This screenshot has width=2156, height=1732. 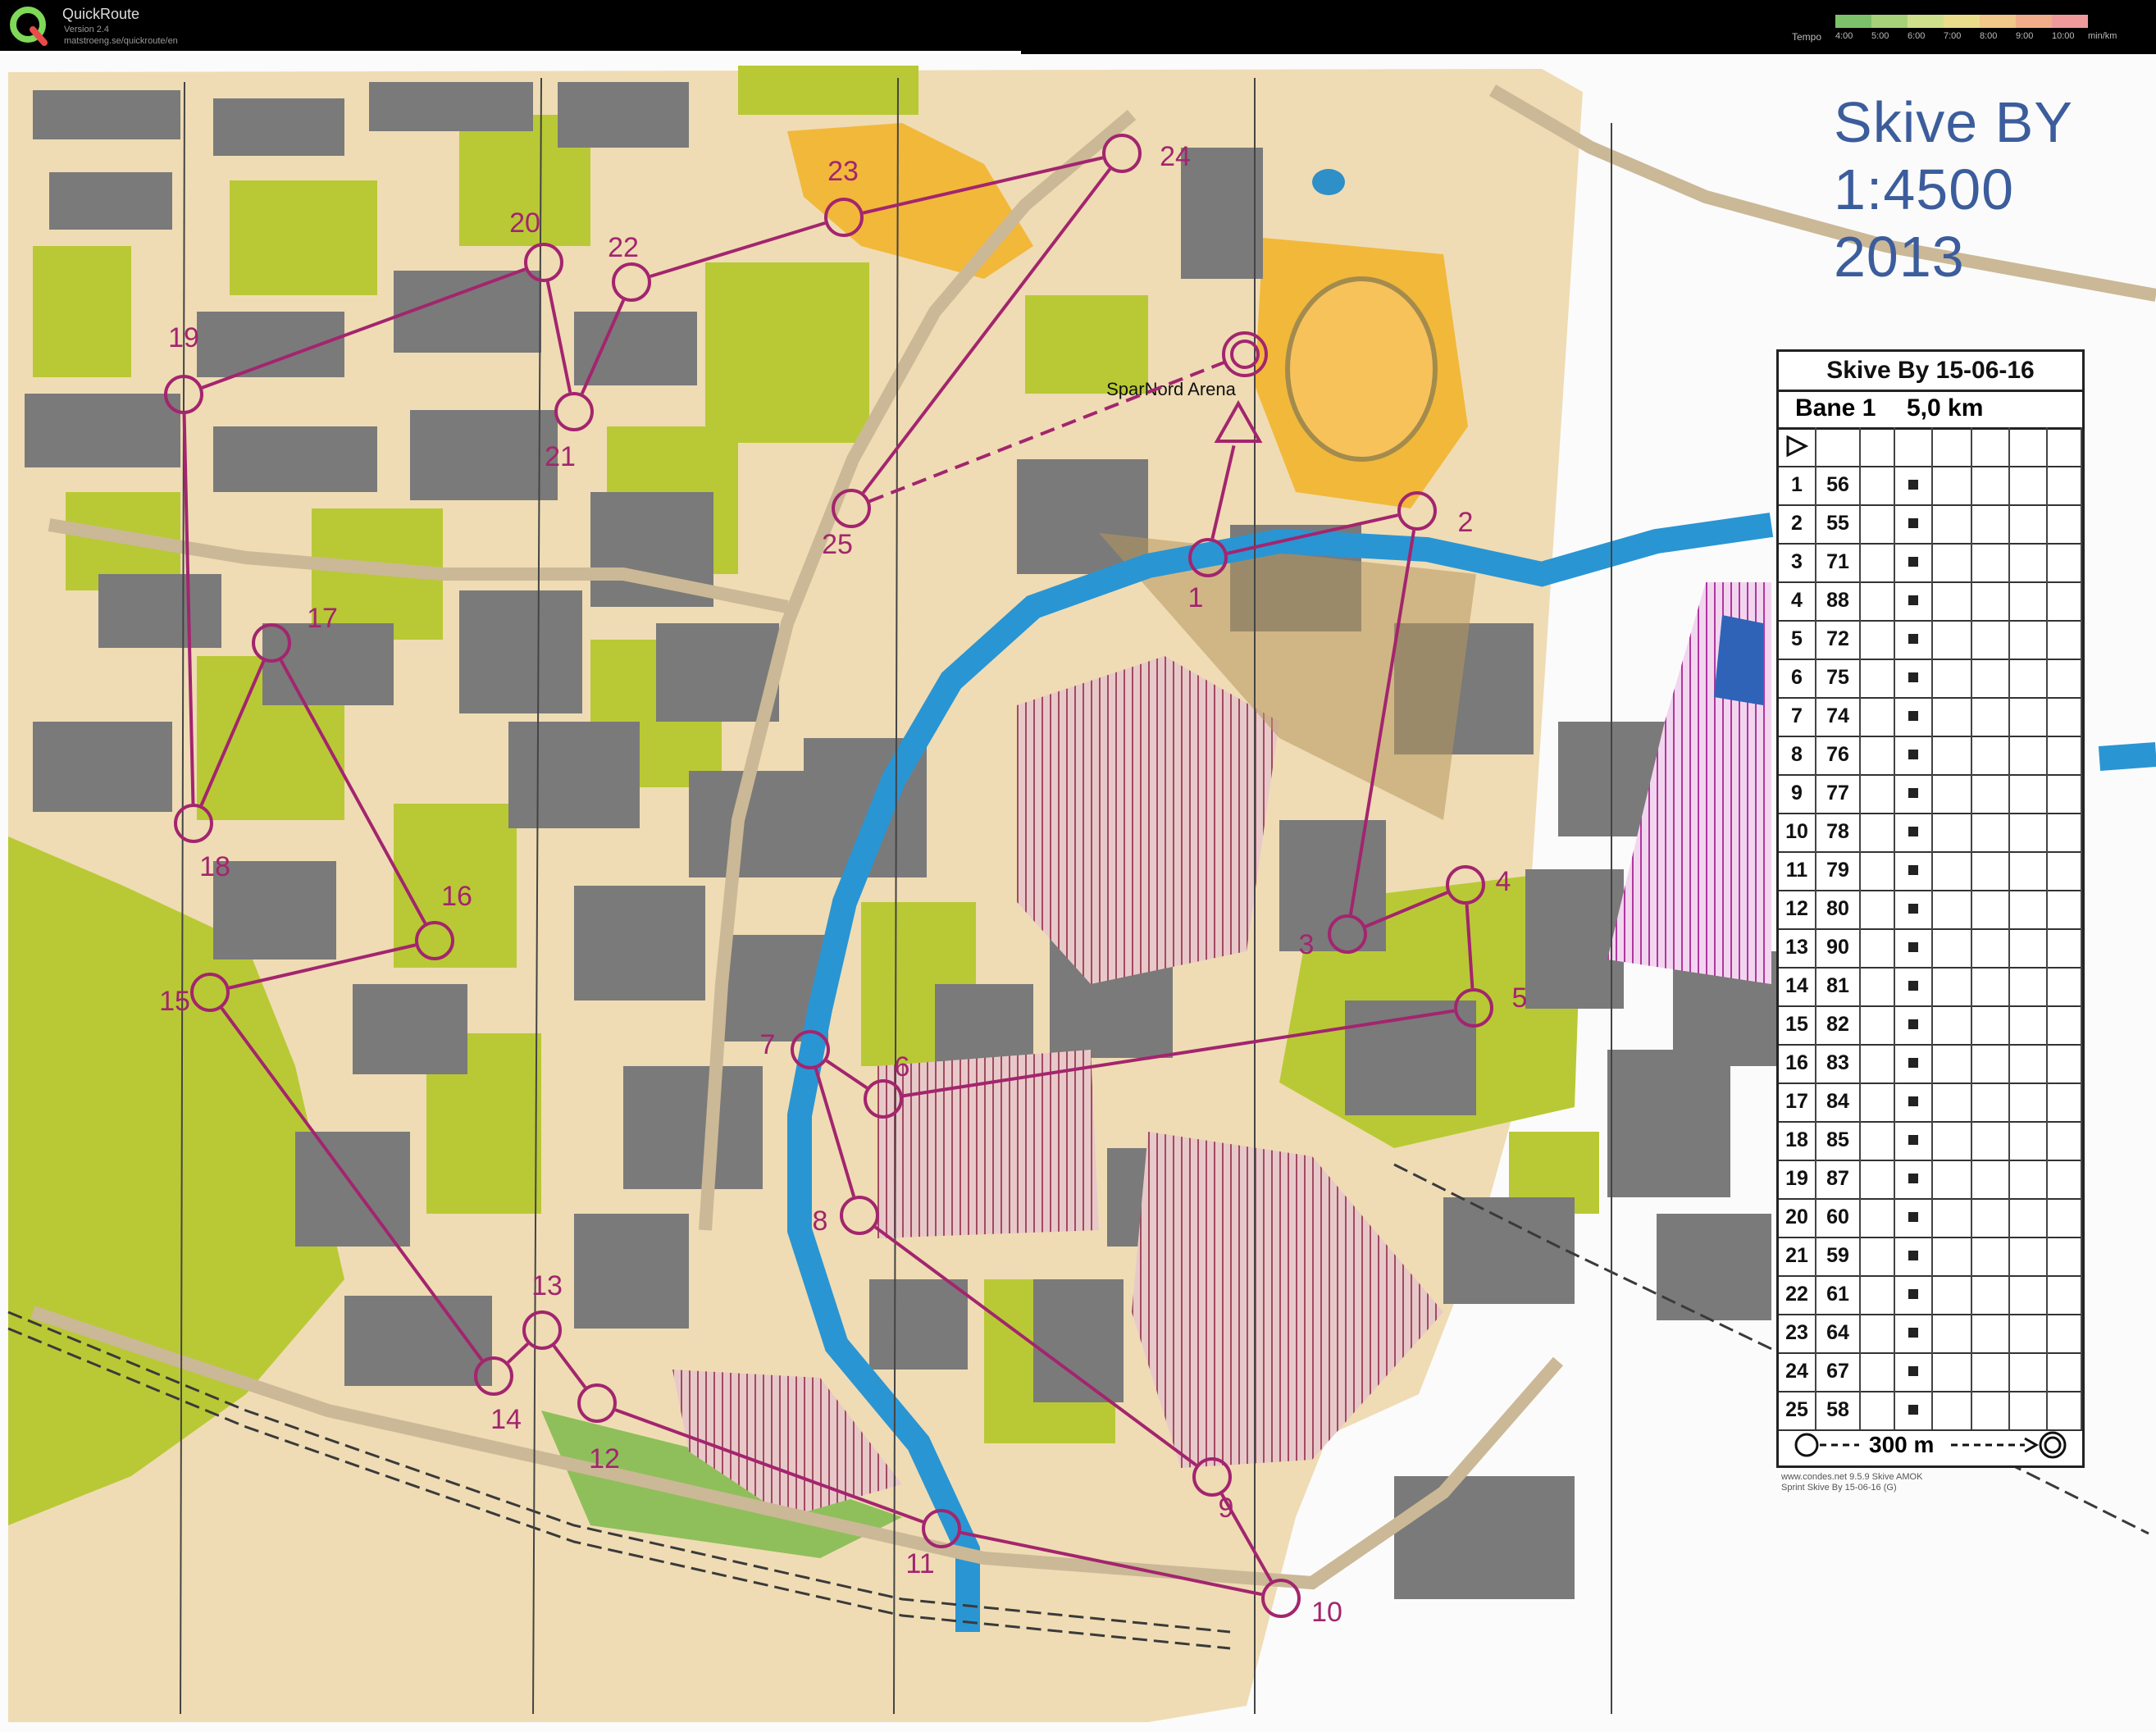 I want to click on cd-control-number: 12, so click(x=1798, y=909).